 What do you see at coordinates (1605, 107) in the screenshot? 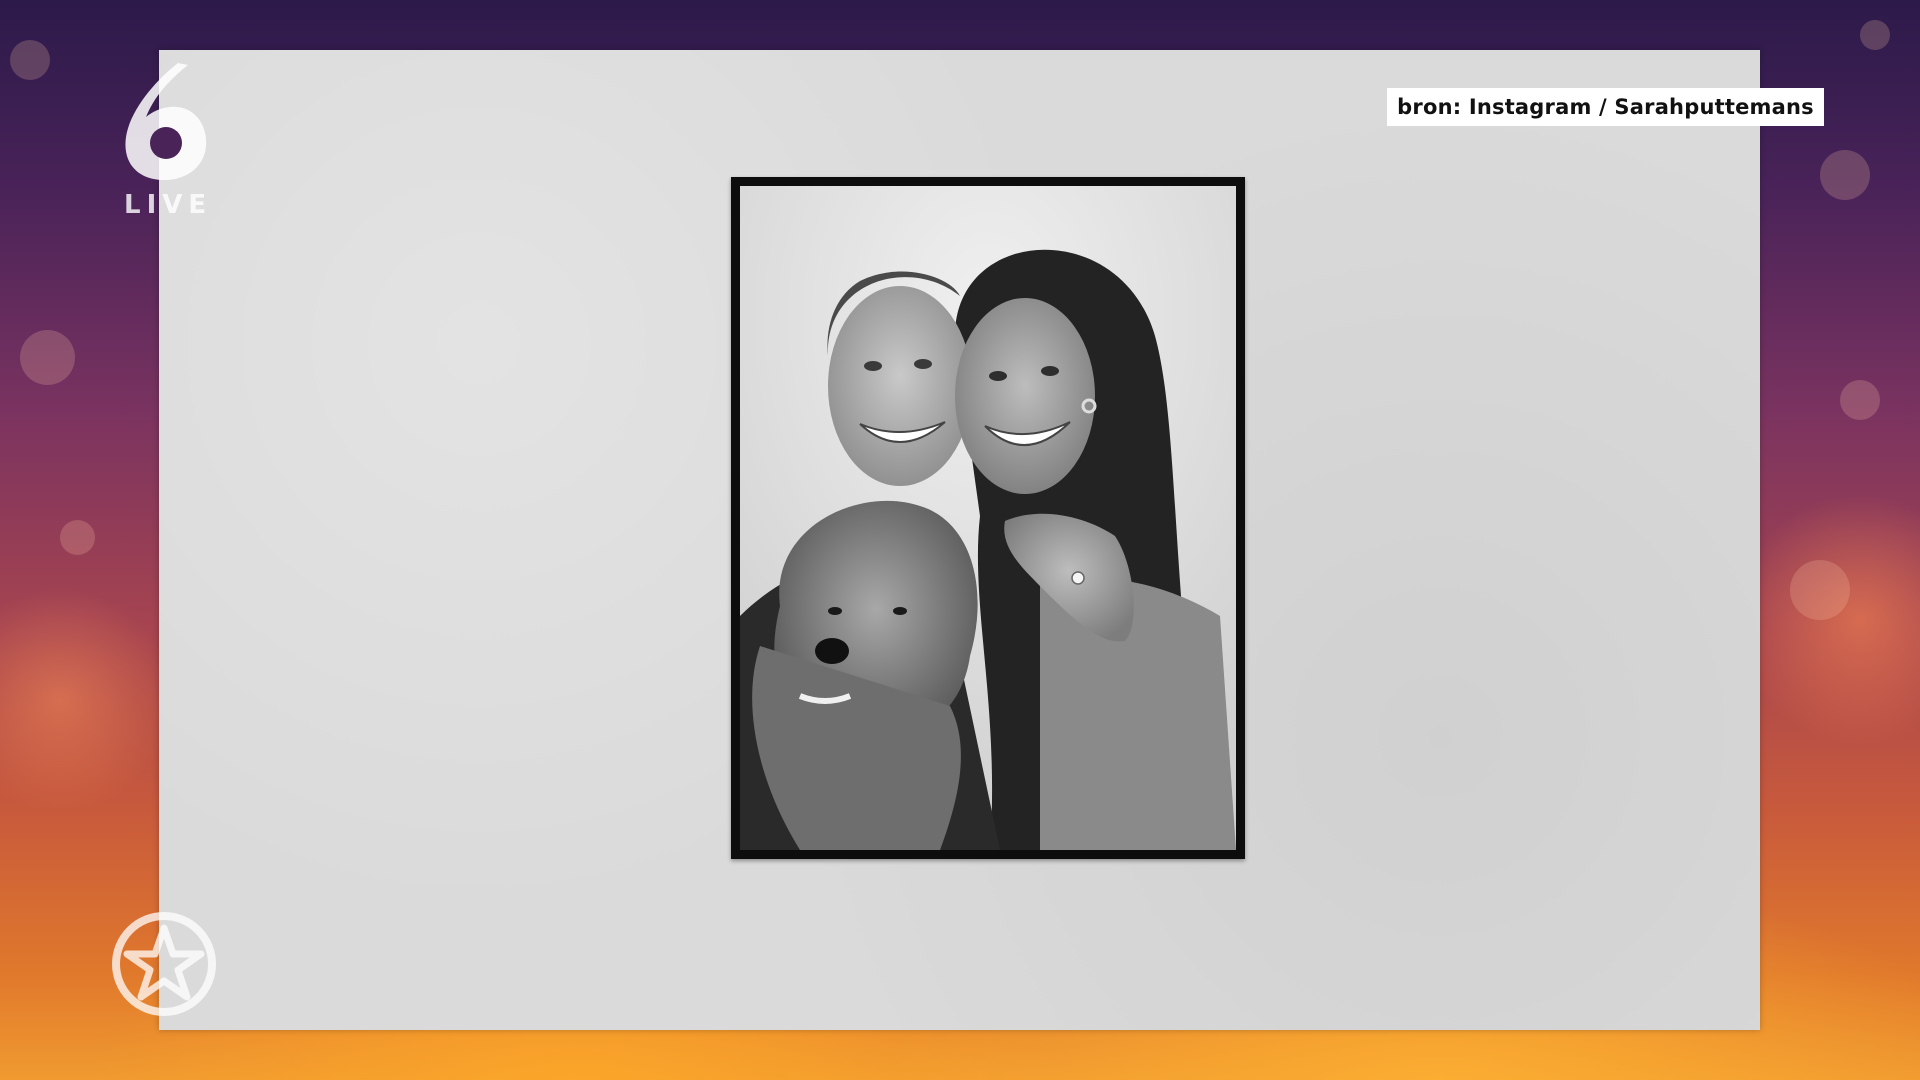
I see `source-credit-label: bron: Instagram / Sarahputtemans` at bounding box center [1605, 107].